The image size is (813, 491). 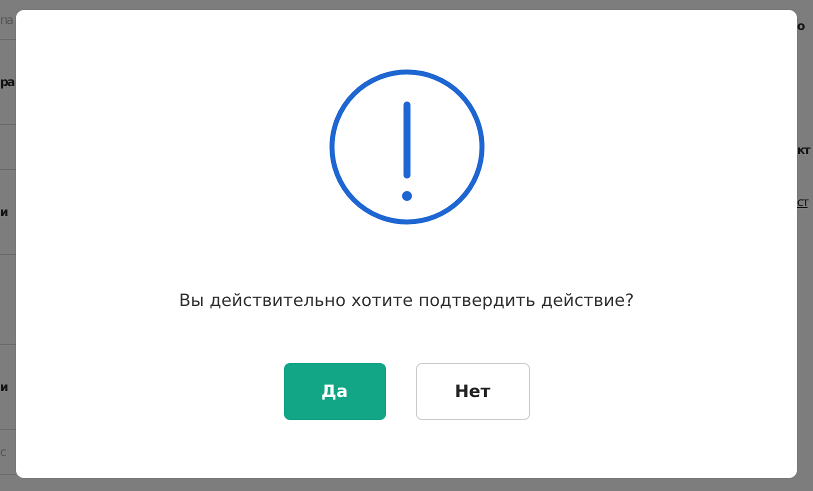 I want to click on background-link: ст, so click(x=802, y=202).